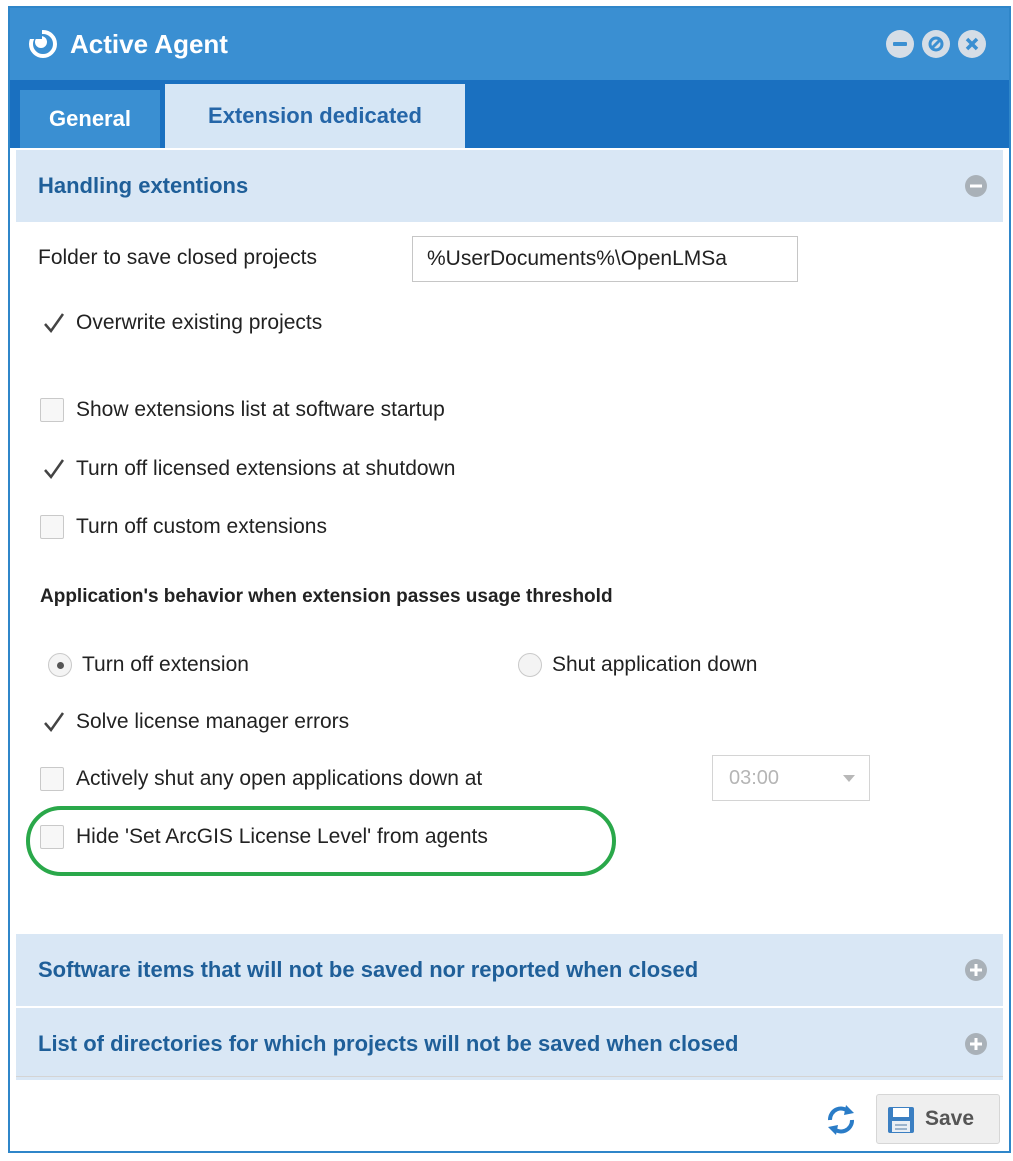  Describe the element at coordinates (936, 44) in the screenshot. I see `restore-icon` at that location.